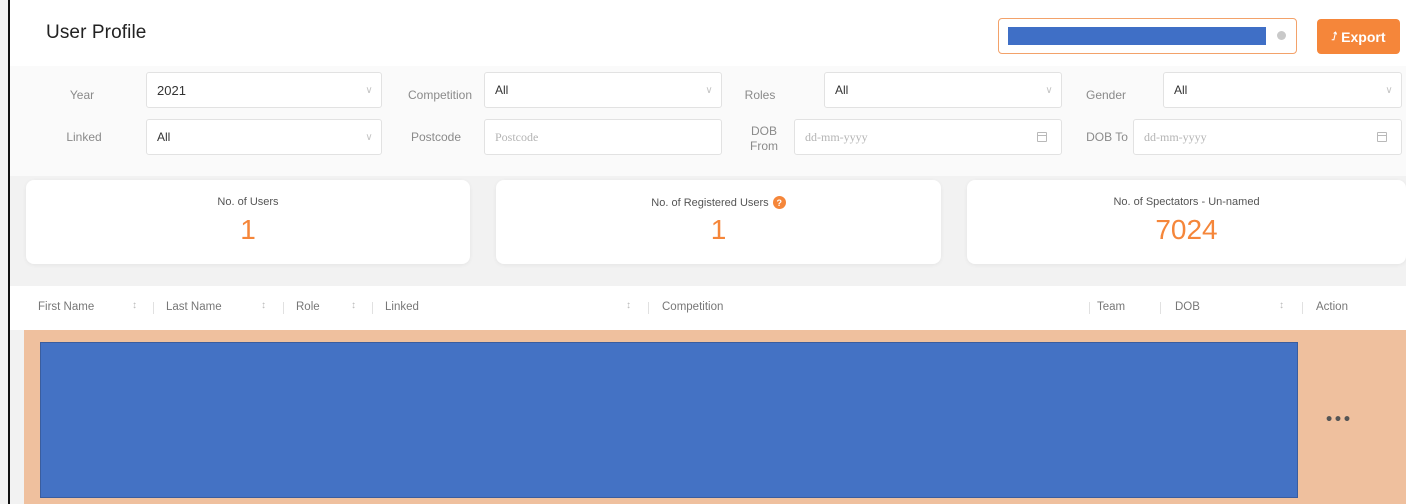 This screenshot has height=504, width=1406. What do you see at coordinates (943, 90) in the screenshot?
I see `roles-select: All ∨` at bounding box center [943, 90].